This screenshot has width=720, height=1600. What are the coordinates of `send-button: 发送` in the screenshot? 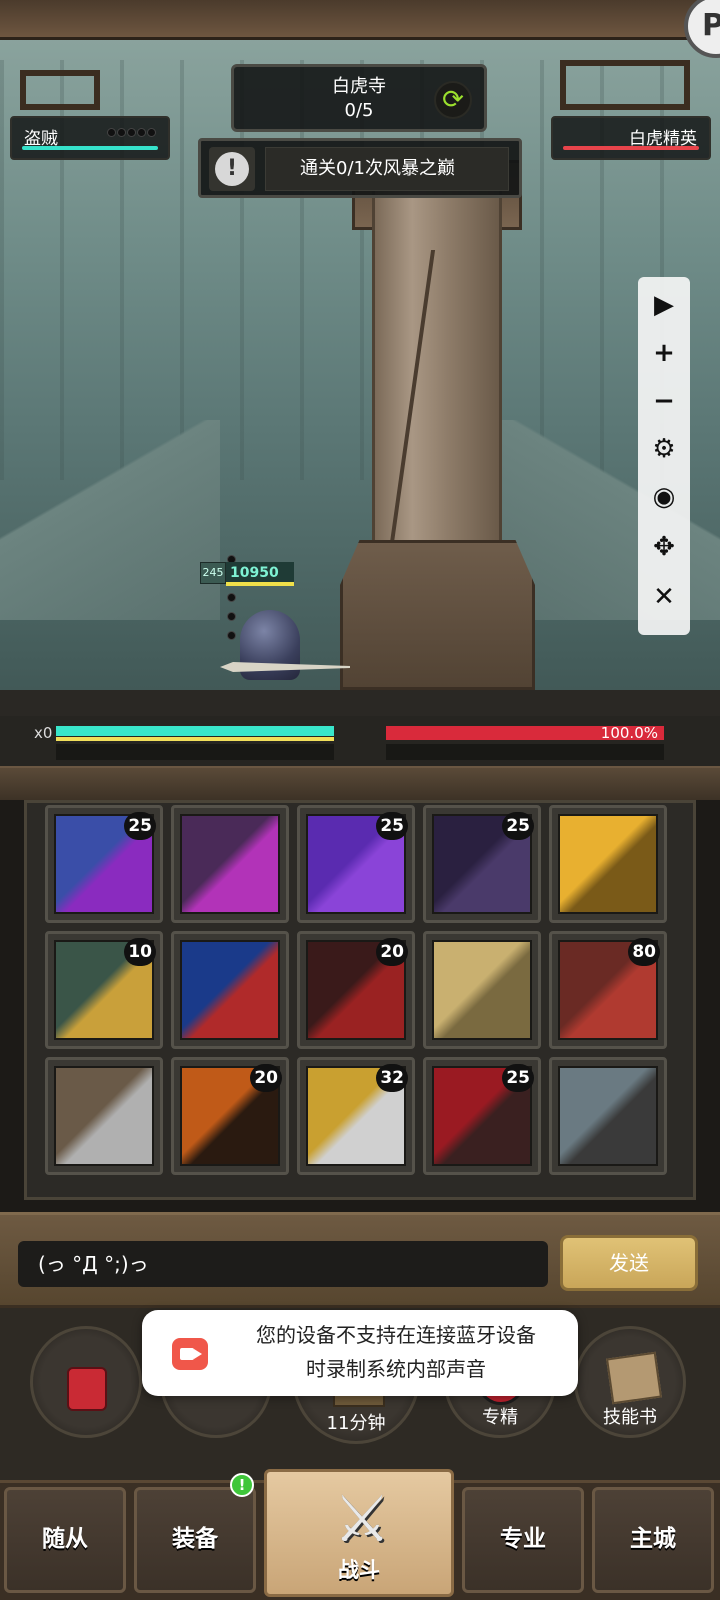 It's located at (629, 1263).